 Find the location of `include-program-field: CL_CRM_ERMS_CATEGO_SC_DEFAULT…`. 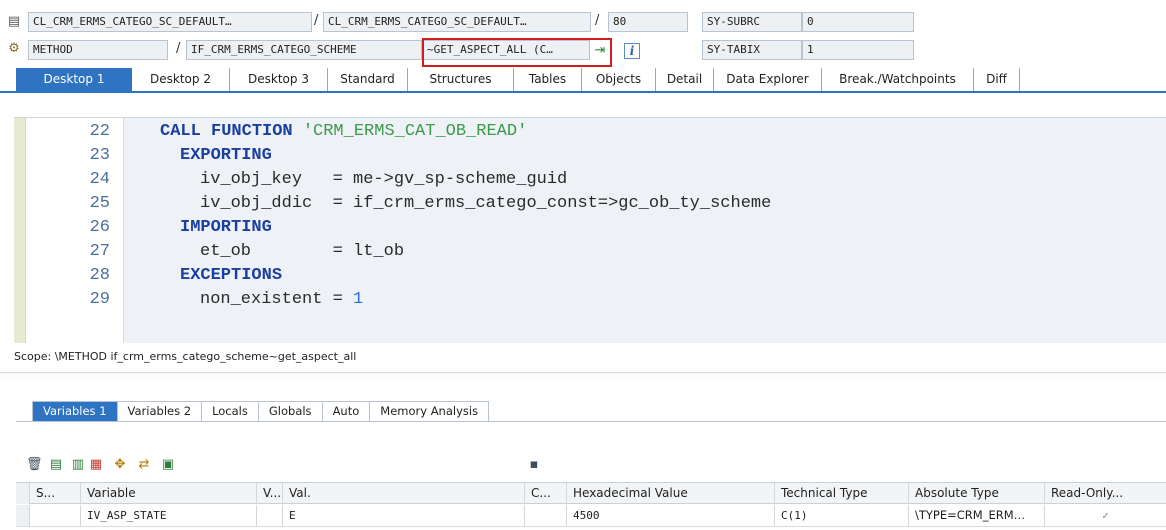

include-program-field: CL_CRM_ERMS_CATEGO_SC_DEFAULT… is located at coordinates (457, 22).